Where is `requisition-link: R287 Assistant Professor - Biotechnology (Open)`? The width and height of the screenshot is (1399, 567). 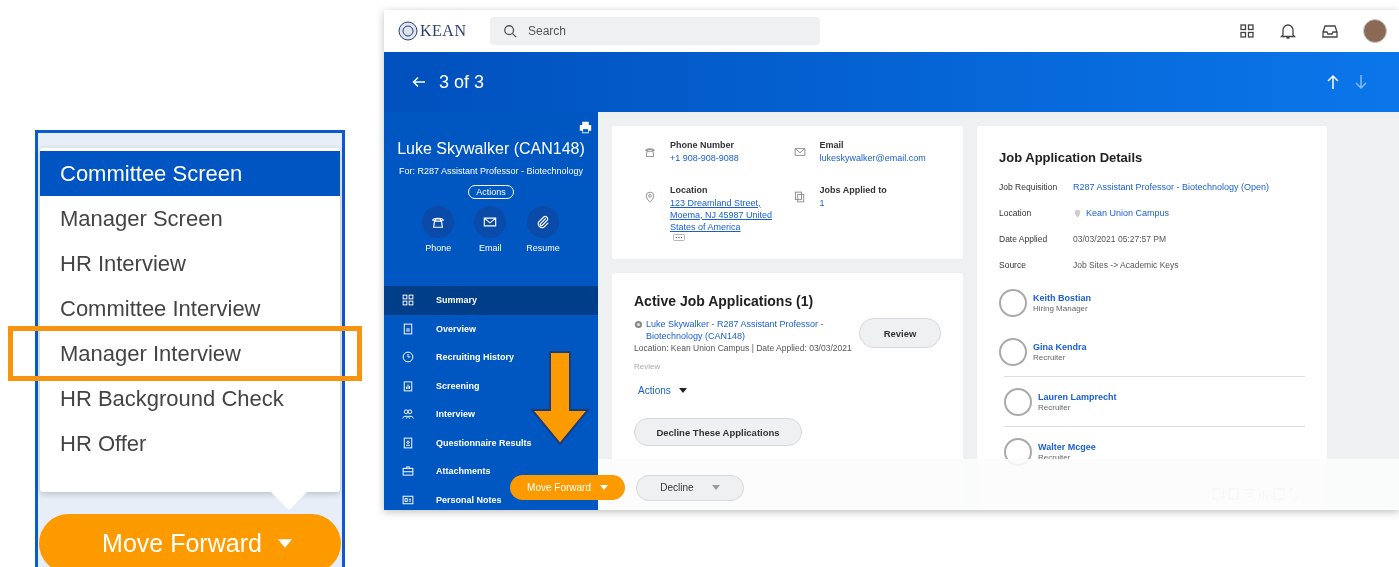
requisition-link: R287 Assistant Professor - Biotechnology (Open) is located at coordinates (1171, 187).